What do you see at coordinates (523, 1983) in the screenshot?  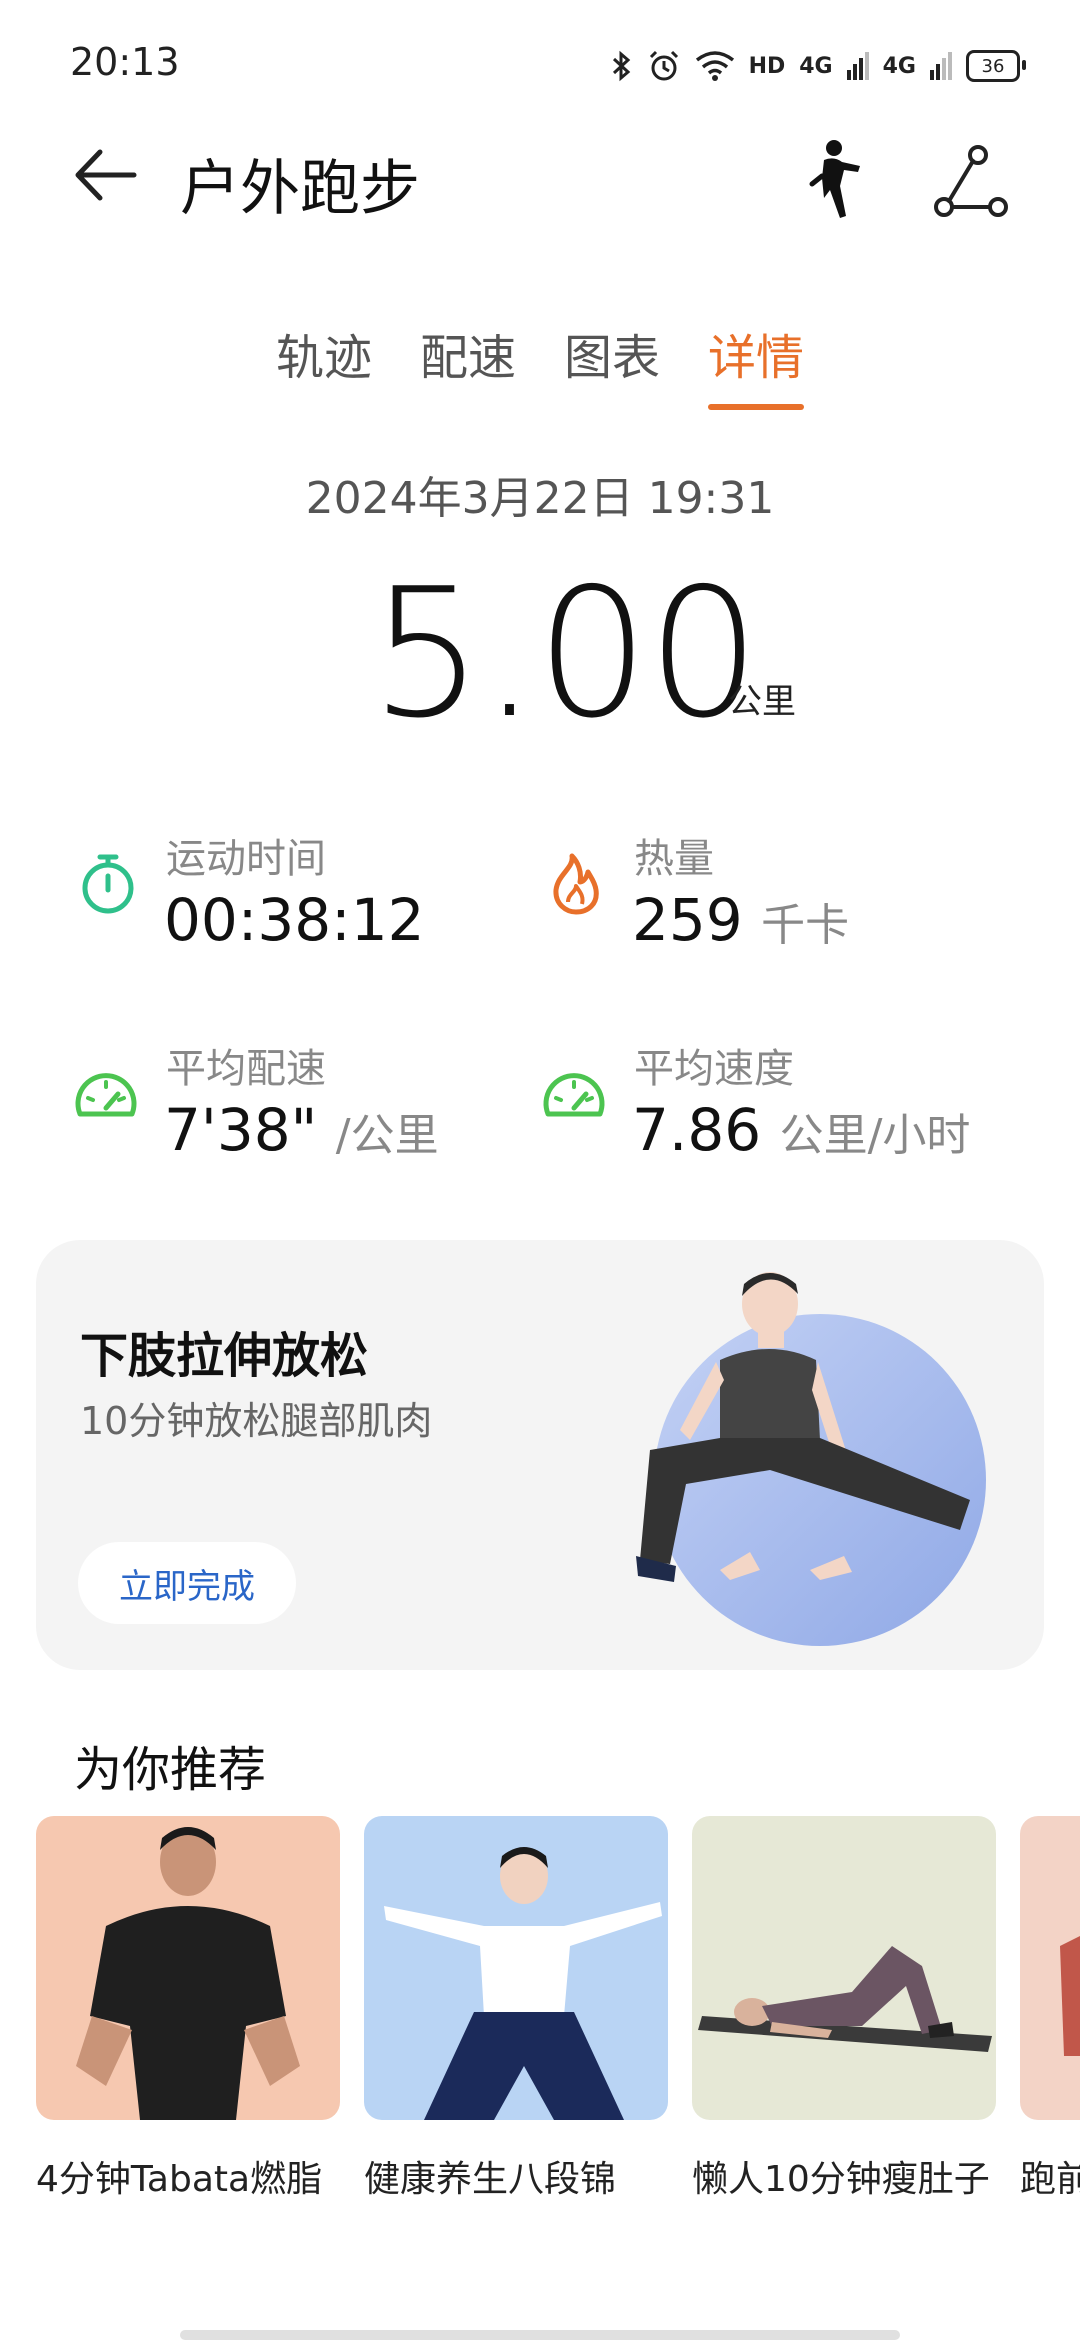 I see `baduanjin-image` at bounding box center [523, 1983].